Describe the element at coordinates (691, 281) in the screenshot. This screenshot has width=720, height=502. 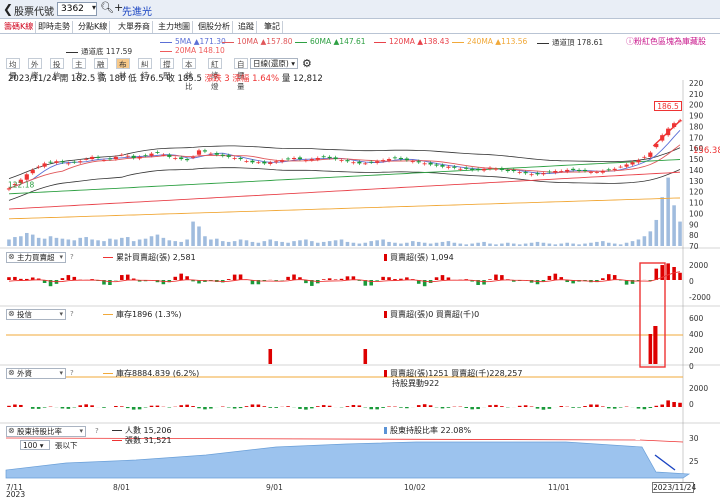
I see `p1-tick-label: 0` at that location.